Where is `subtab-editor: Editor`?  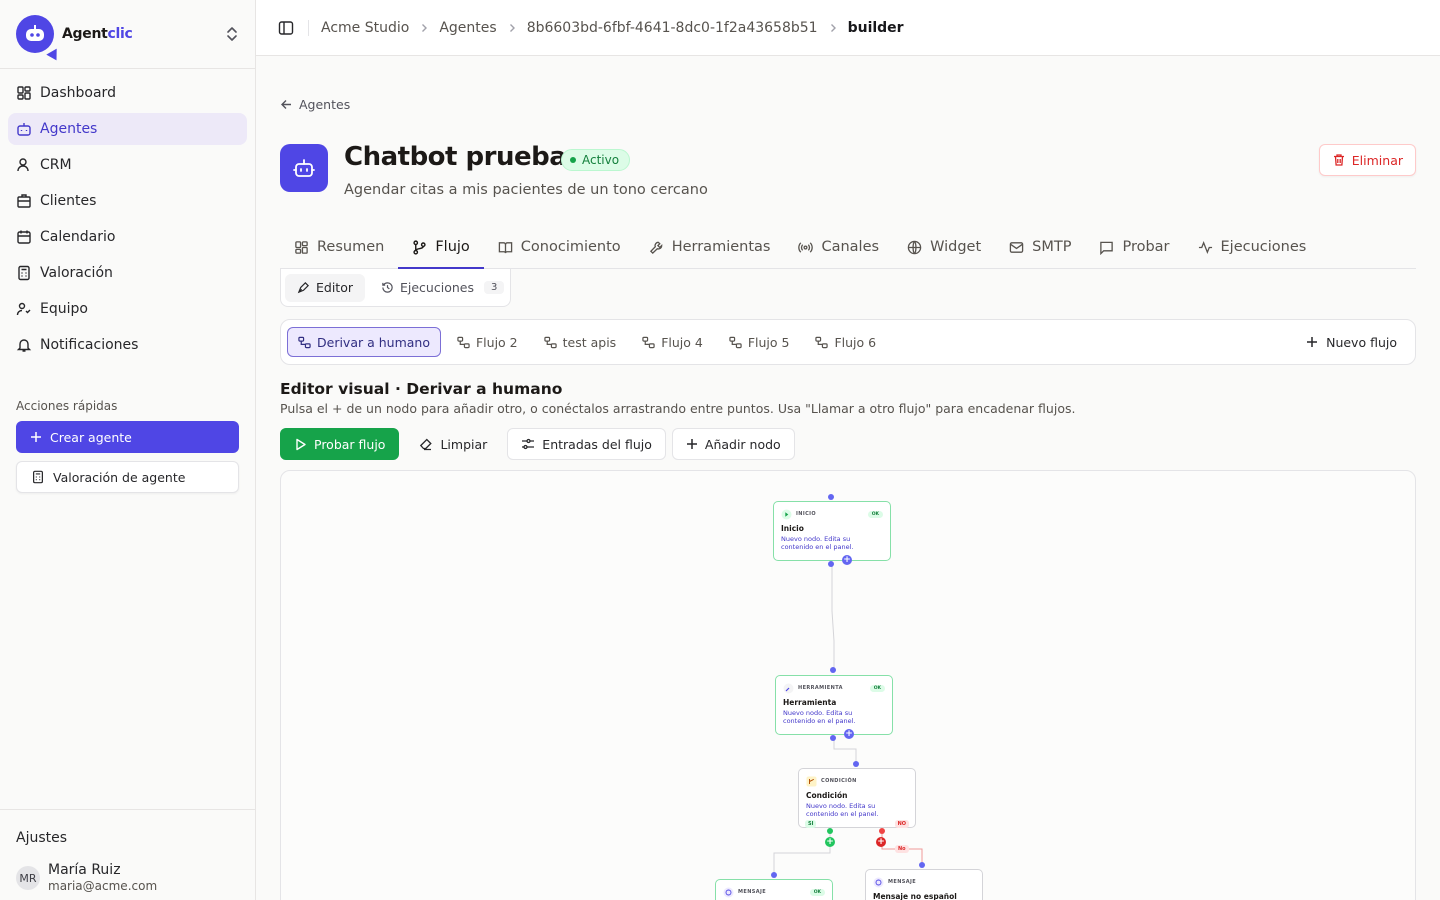 subtab-editor: Editor is located at coordinates (325, 287).